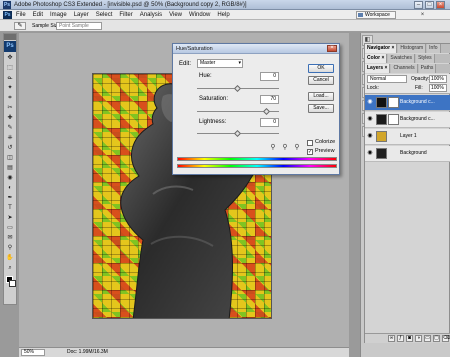 This screenshot has width=450, height=357. What do you see at coordinates (214, 99) in the screenshot?
I see `saturation-label: Saturation:` at bounding box center [214, 99].